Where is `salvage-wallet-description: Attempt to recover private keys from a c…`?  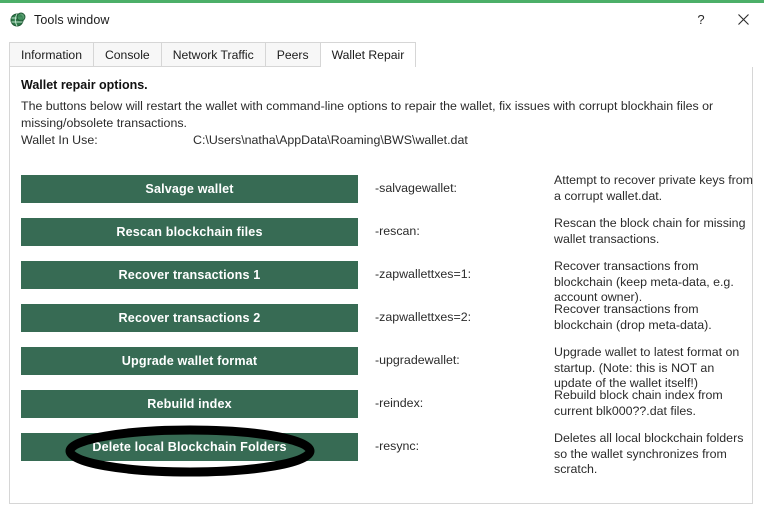
salvage-wallet-description: Attempt to recover private keys from a c… is located at coordinates (654, 188).